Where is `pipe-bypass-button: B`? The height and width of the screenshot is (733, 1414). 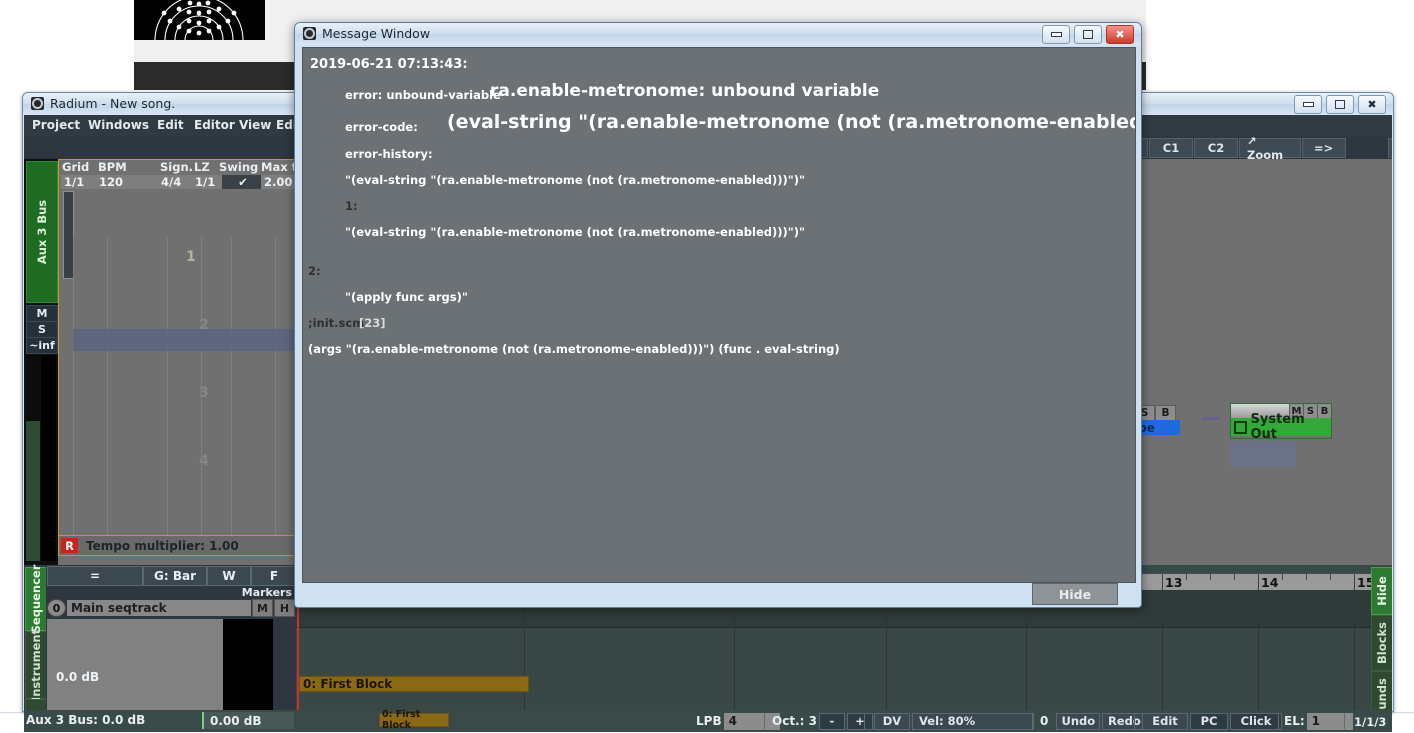
pipe-bypass-button: B is located at coordinates (1165, 413).